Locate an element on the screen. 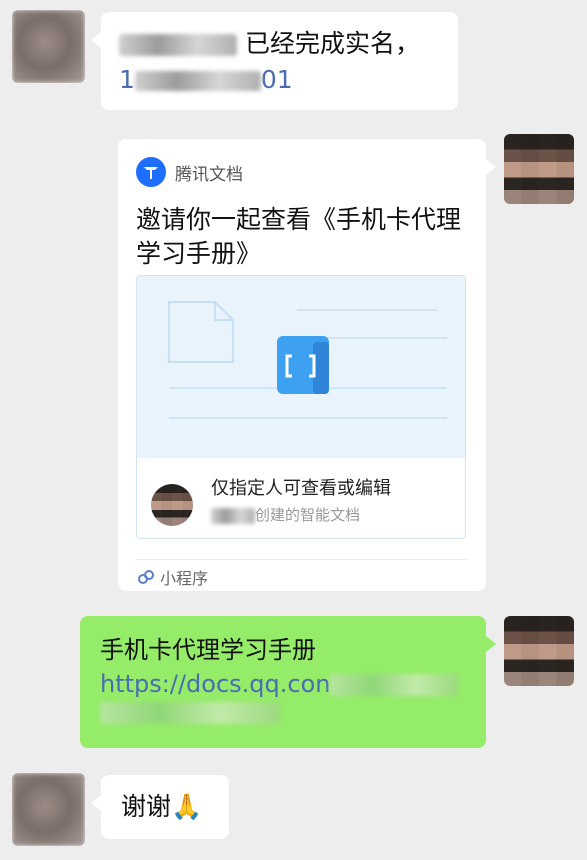 The width and height of the screenshot is (587, 860). message-4-text: 谢谢🙏 is located at coordinates (162, 806).